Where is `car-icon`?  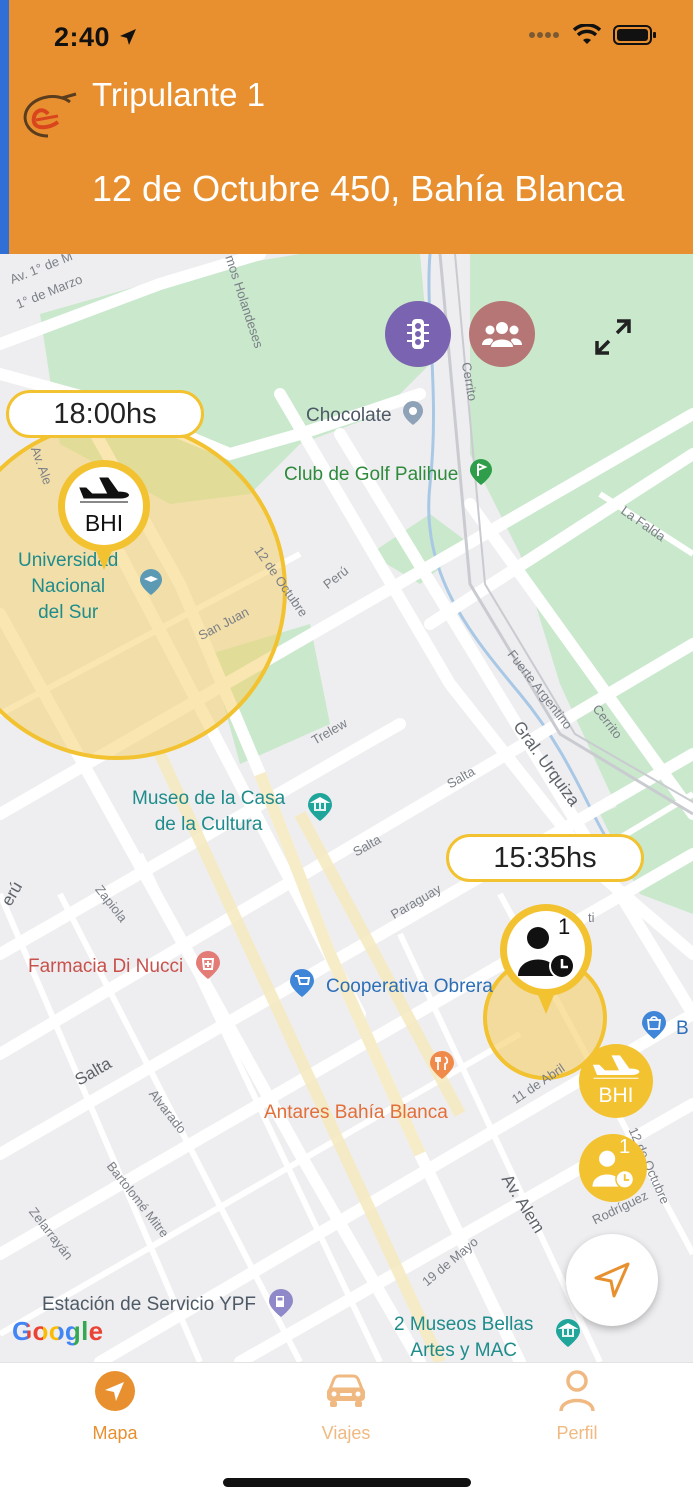
car-icon is located at coordinates (346, 1391).